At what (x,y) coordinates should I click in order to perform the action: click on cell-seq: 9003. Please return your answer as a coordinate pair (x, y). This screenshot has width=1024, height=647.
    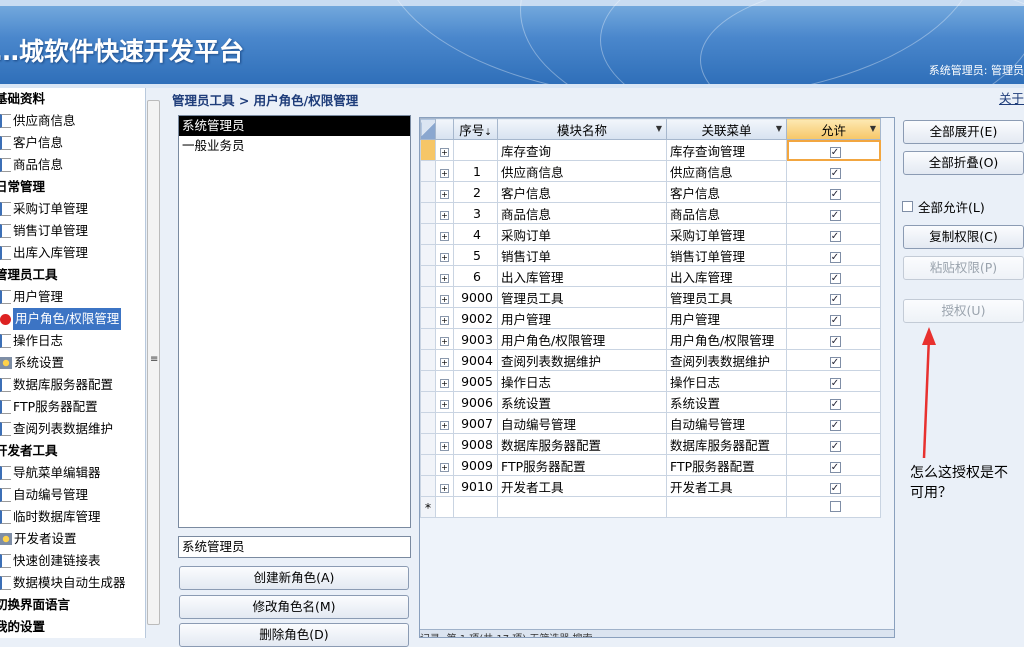
    Looking at the image, I should click on (475, 339).